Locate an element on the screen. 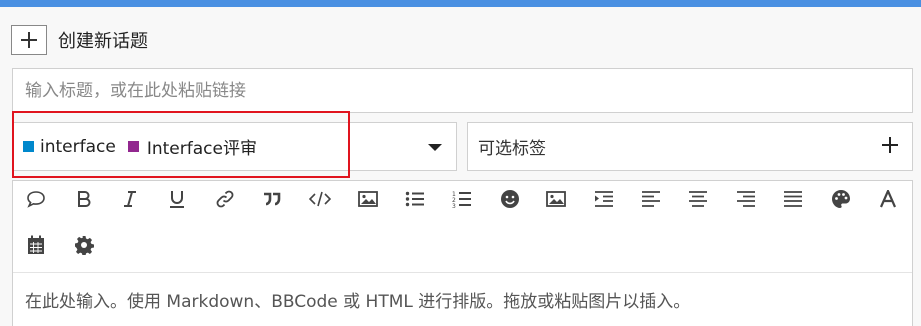 The width and height of the screenshot is (921, 326). svg-text: 3 is located at coordinates (454, 205).